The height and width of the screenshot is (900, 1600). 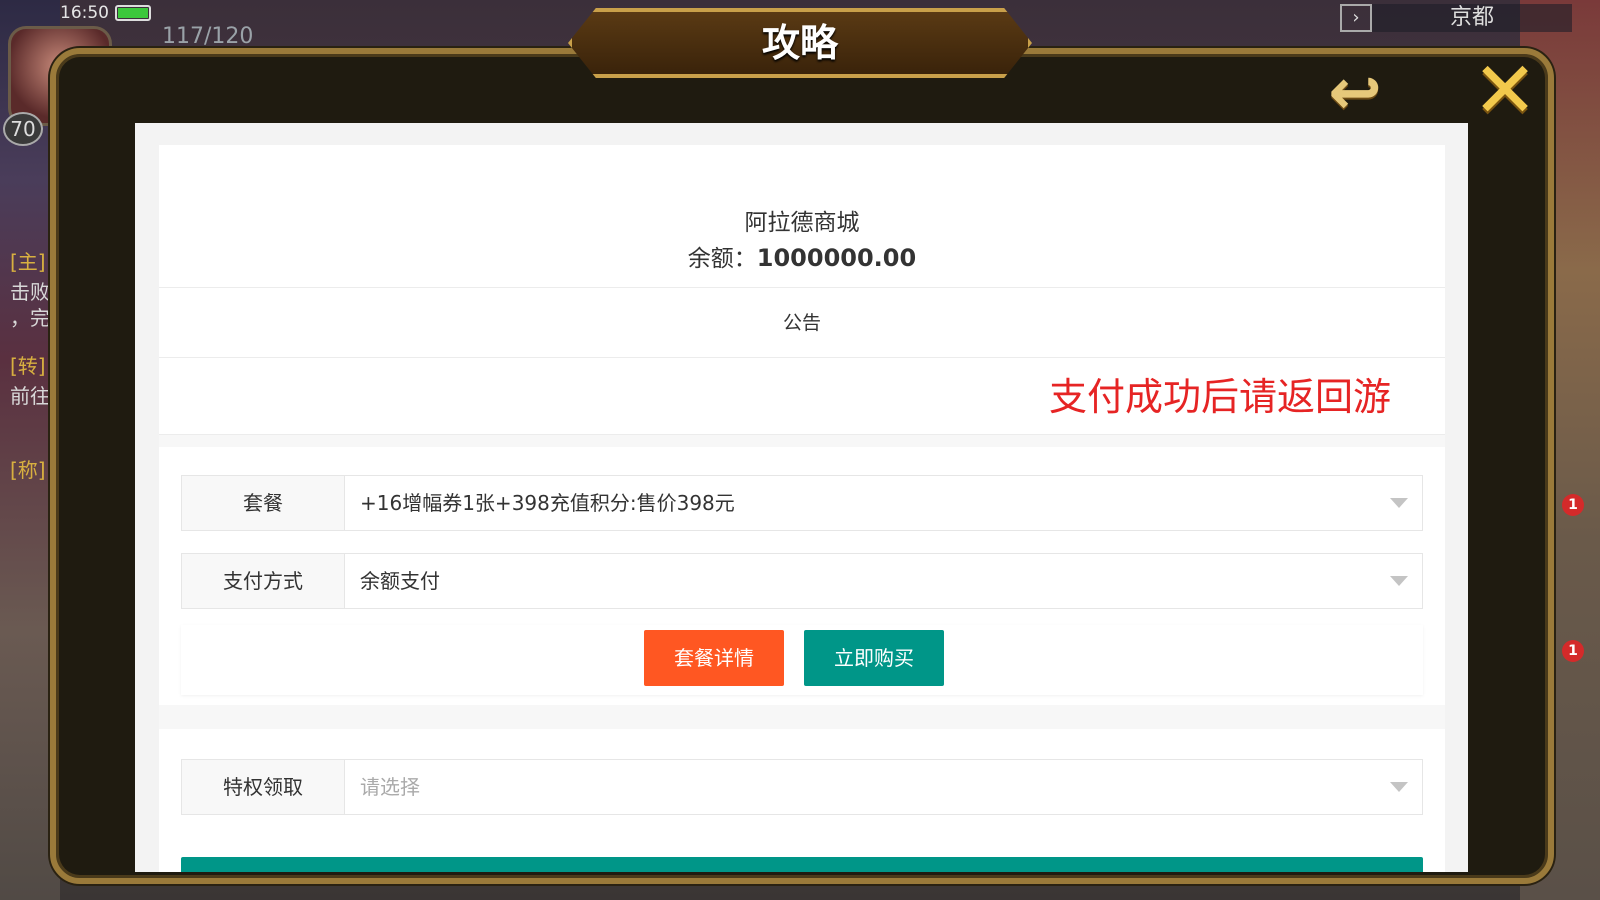 I want to click on payment-method-value: 余额支付, so click(x=400, y=581).